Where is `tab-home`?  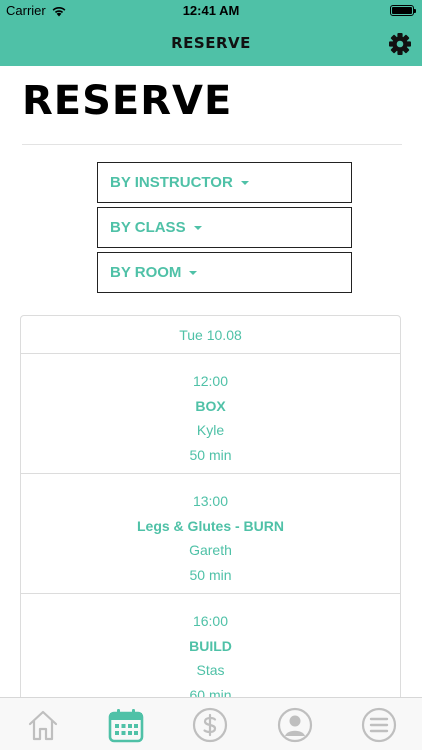
tab-home is located at coordinates (43, 725).